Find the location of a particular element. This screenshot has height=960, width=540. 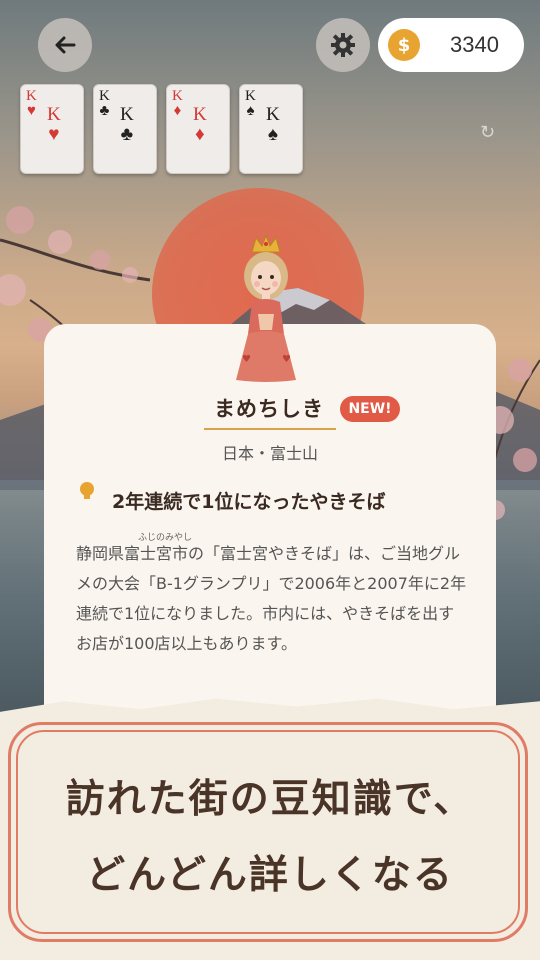

character-name: まめちしき is located at coordinates (269, 409).